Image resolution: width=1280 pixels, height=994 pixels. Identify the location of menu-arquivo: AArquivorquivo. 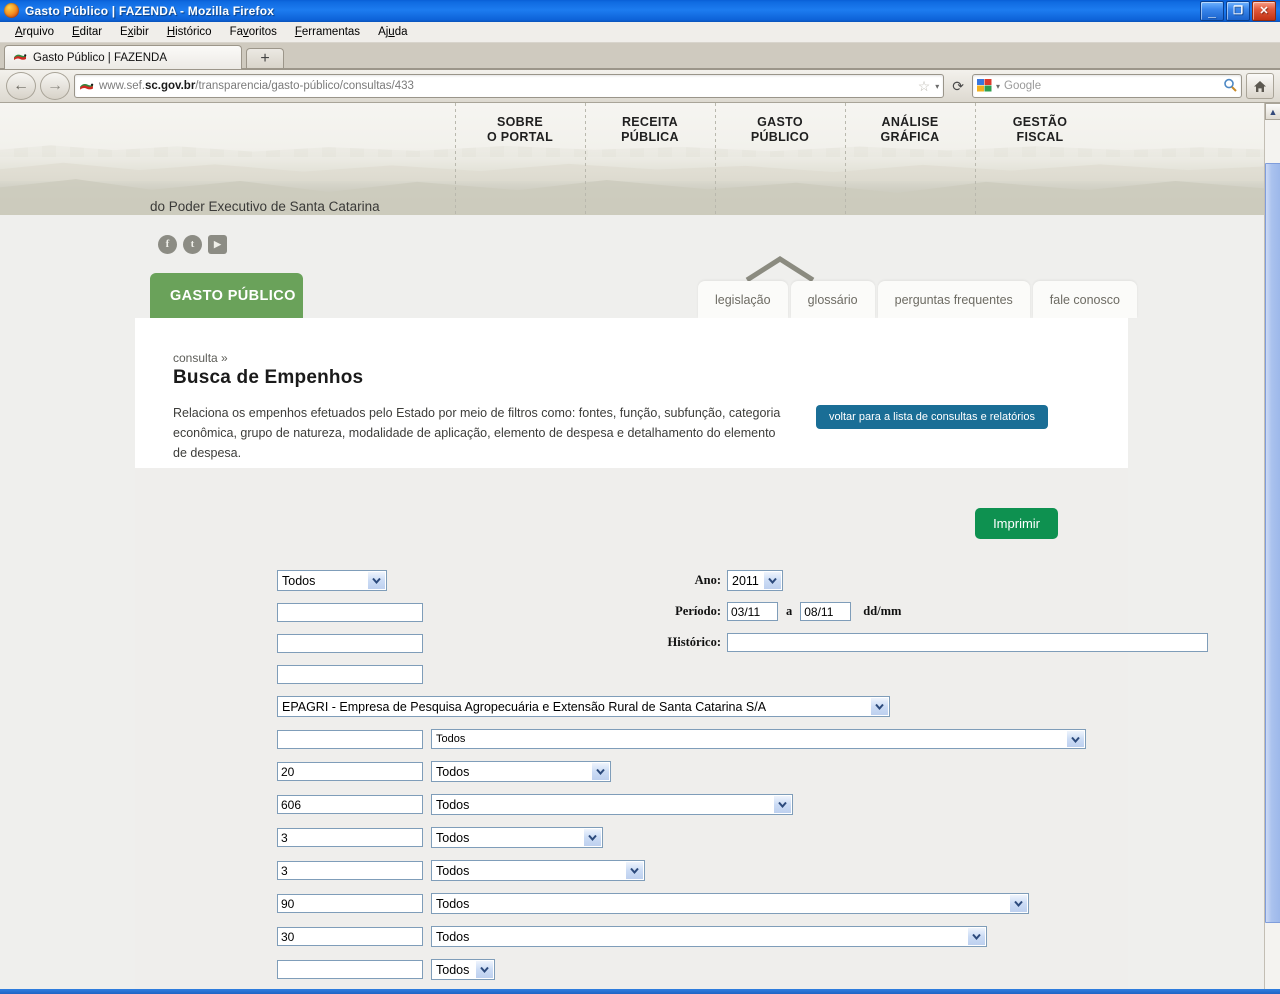
(34, 32).